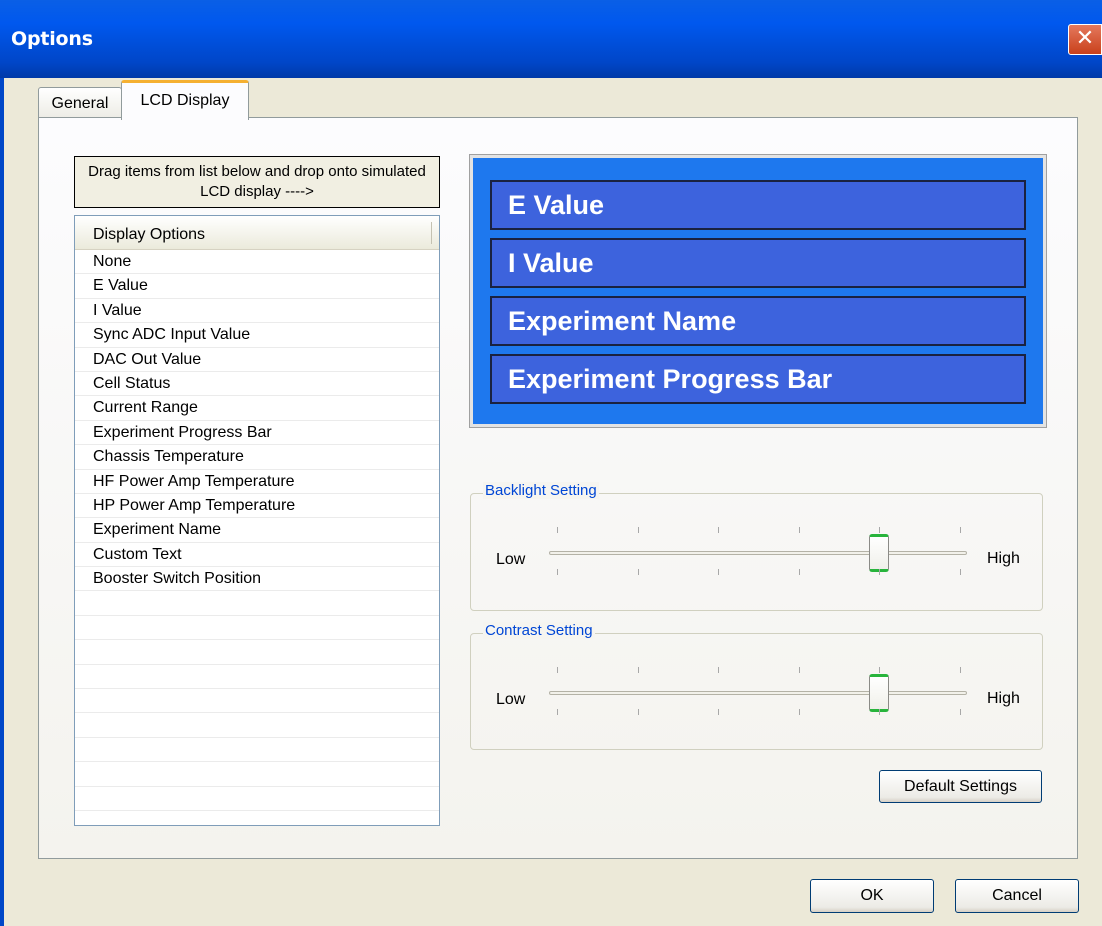 This screenshot has height=926, width=1102. Describe the element at coordinates (257, 506) in the screenshot. I see `list-item: HP Power Amp Temperature` at that location.